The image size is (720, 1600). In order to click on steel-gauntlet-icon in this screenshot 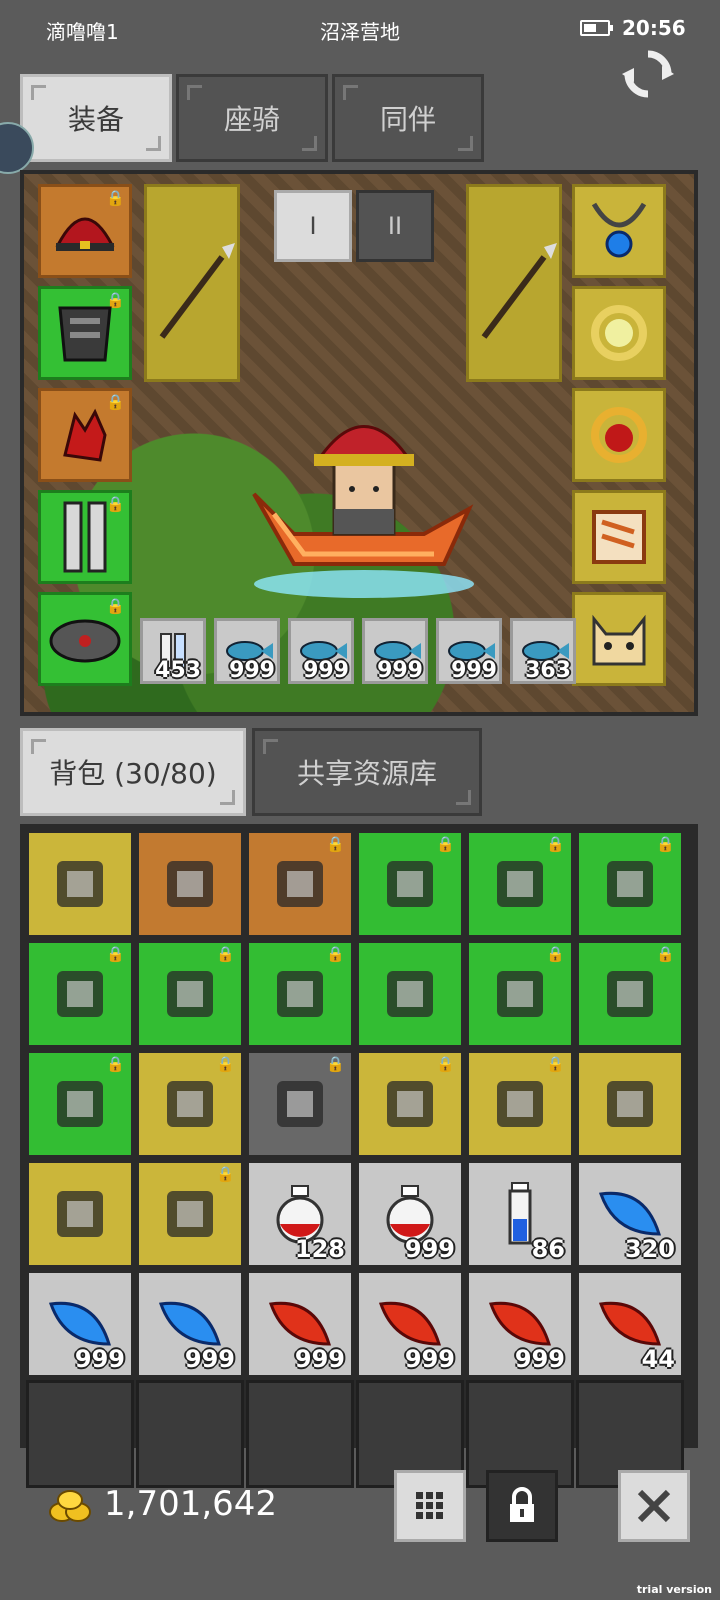, I will do `click(300, 994)`.